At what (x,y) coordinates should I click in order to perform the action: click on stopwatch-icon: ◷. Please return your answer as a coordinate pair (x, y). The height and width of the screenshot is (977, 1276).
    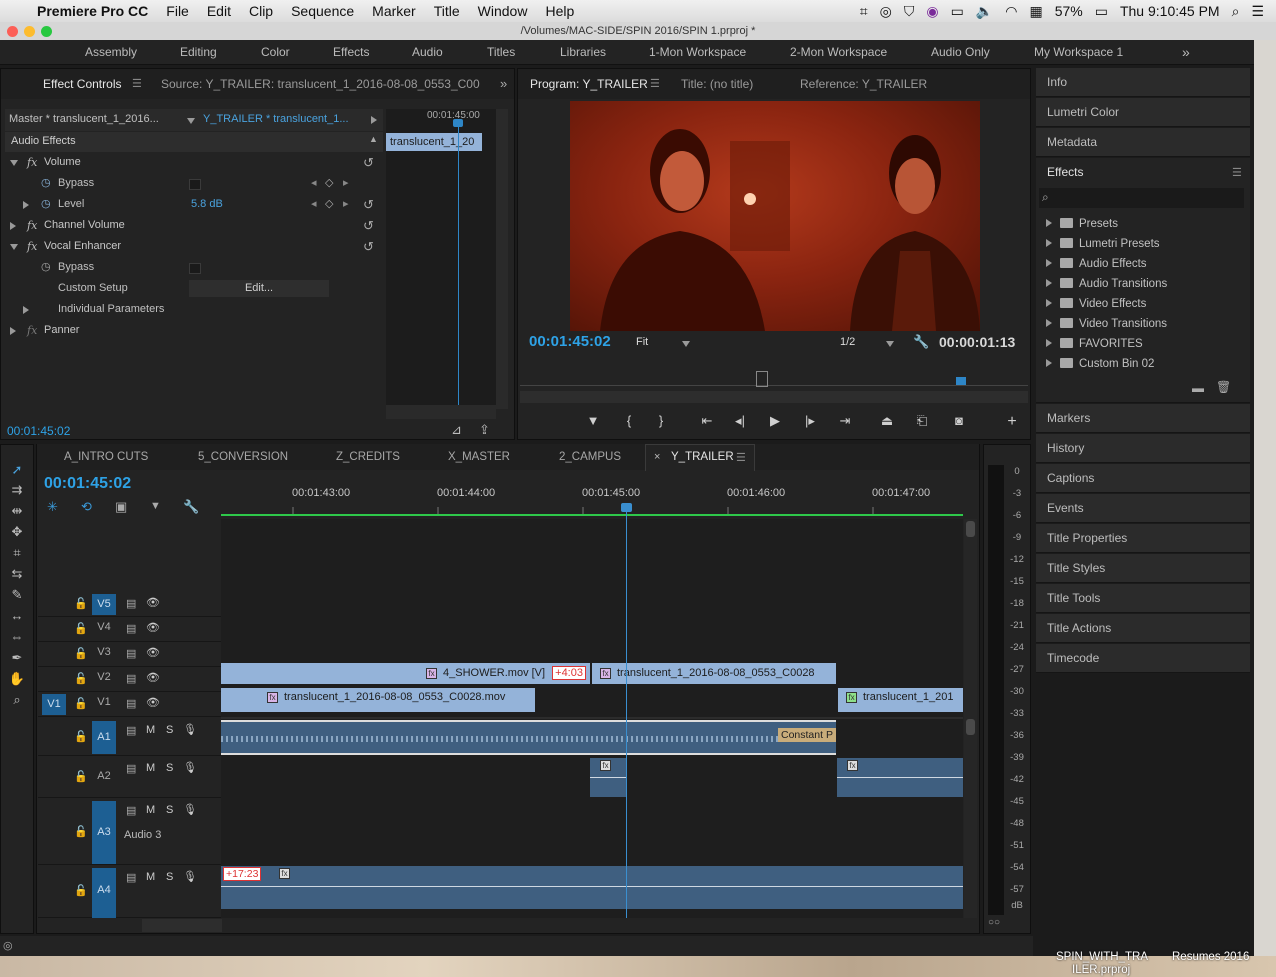
    Looking at the image, I should click on (46, 204).